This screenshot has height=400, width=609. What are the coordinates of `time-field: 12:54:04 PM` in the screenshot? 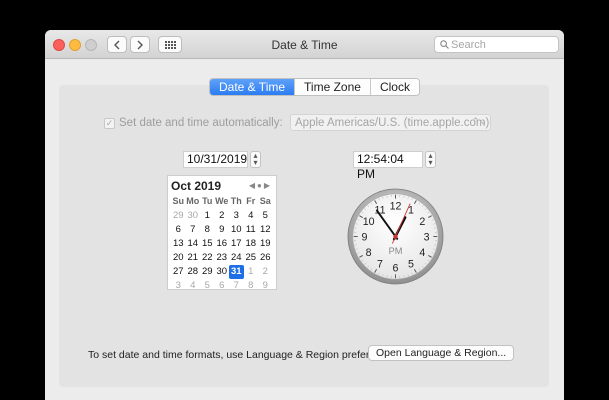 It's located at (388, 166).